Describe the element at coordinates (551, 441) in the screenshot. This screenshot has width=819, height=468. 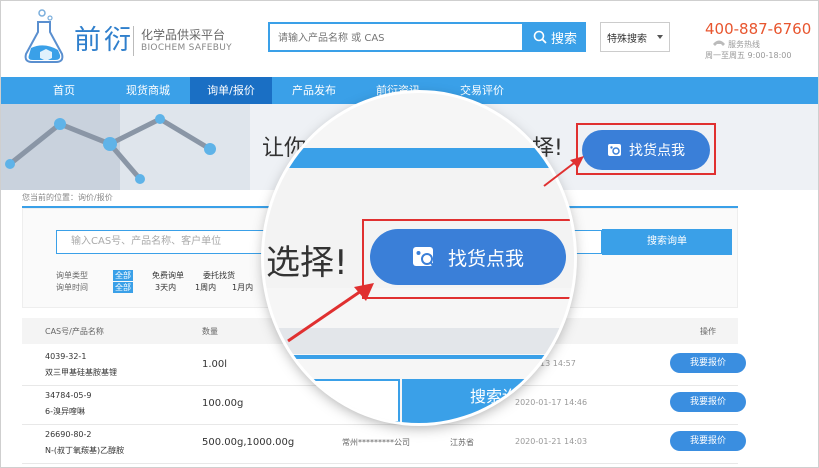
I see `row-date: 2020-01-21 14:03` at that location.